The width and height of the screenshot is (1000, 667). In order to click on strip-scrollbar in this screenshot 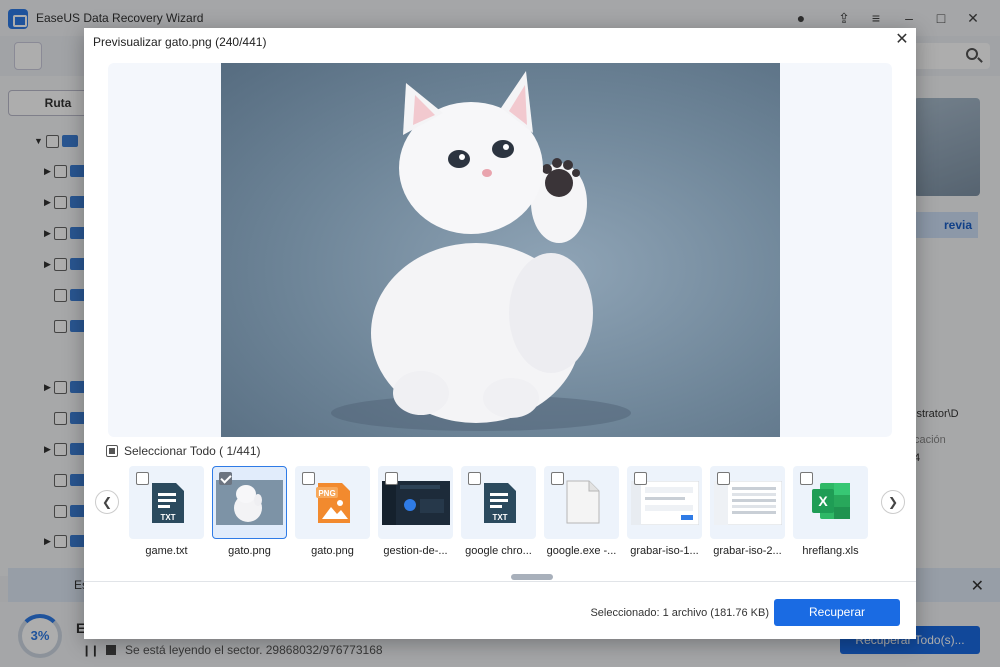, I will do `click(532, 577)`.